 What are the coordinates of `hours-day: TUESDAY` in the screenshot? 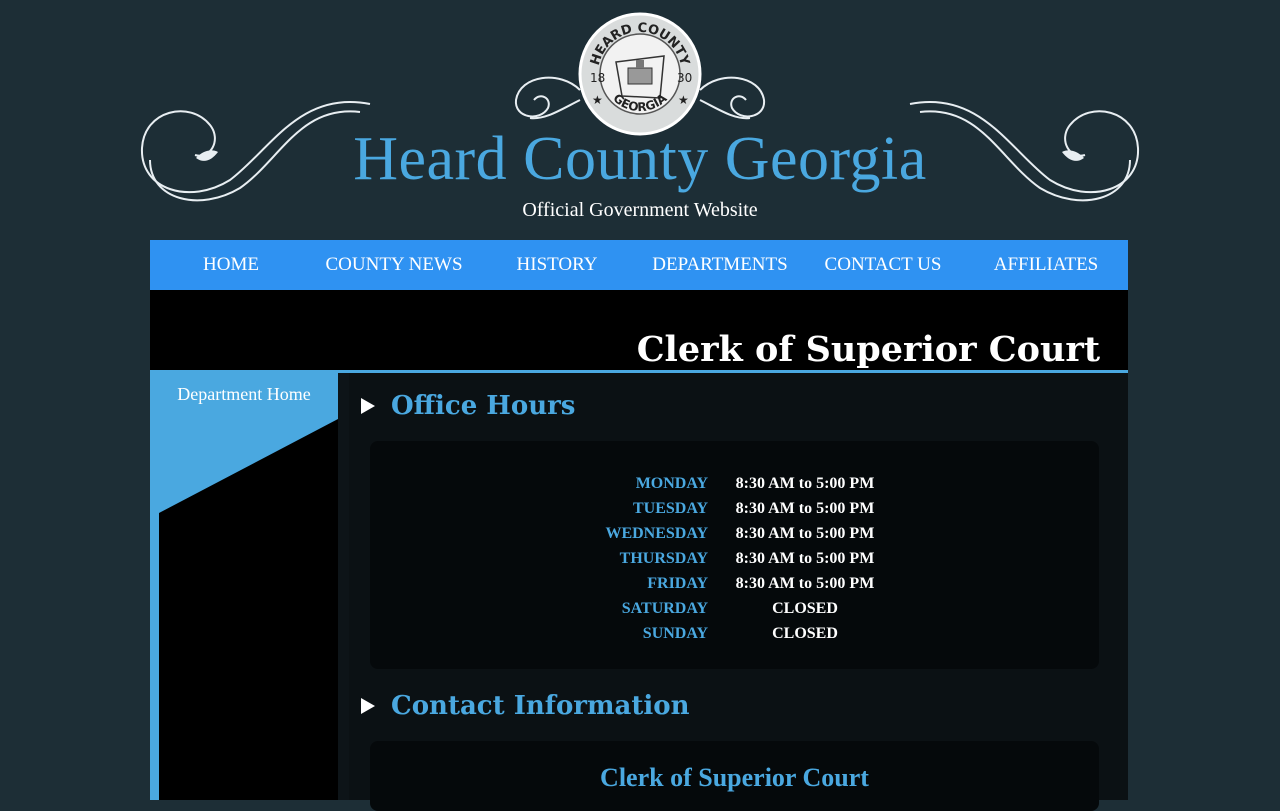 It's located at (670, 508).